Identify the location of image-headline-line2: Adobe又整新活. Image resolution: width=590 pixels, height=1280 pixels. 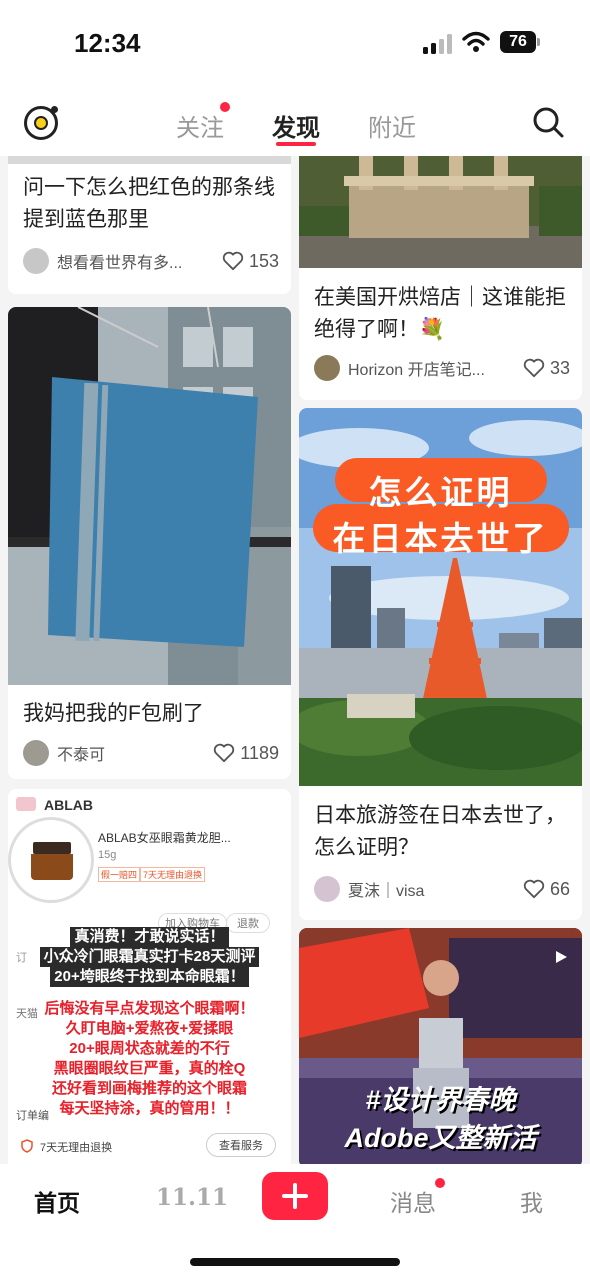
(440, 1138).